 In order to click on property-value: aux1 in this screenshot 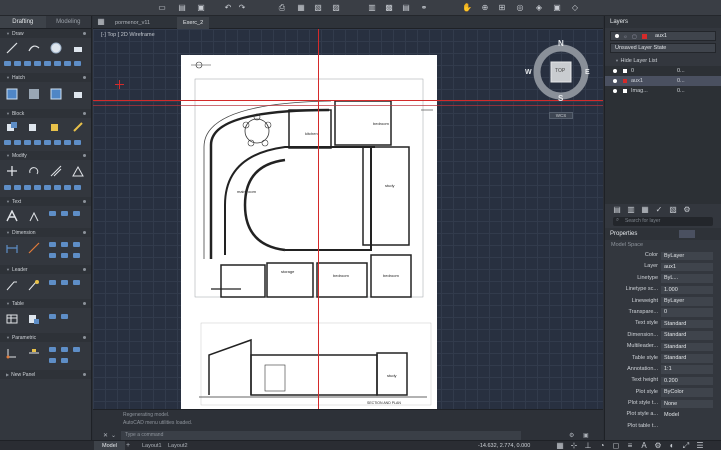, I will do `click(687, 267)`.